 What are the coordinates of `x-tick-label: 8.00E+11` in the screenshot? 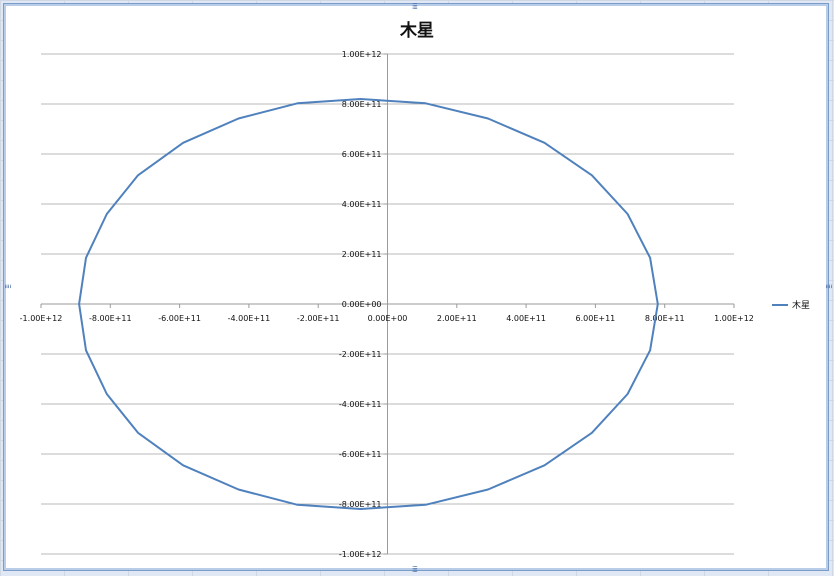 It's located at (665, 318).